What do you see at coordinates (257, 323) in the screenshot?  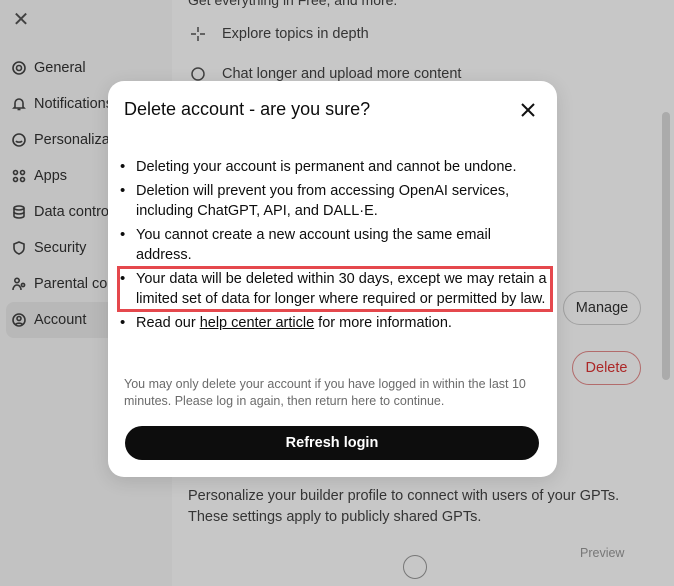 I see `help-center-link: help center article` at bounding box center [257, 323].